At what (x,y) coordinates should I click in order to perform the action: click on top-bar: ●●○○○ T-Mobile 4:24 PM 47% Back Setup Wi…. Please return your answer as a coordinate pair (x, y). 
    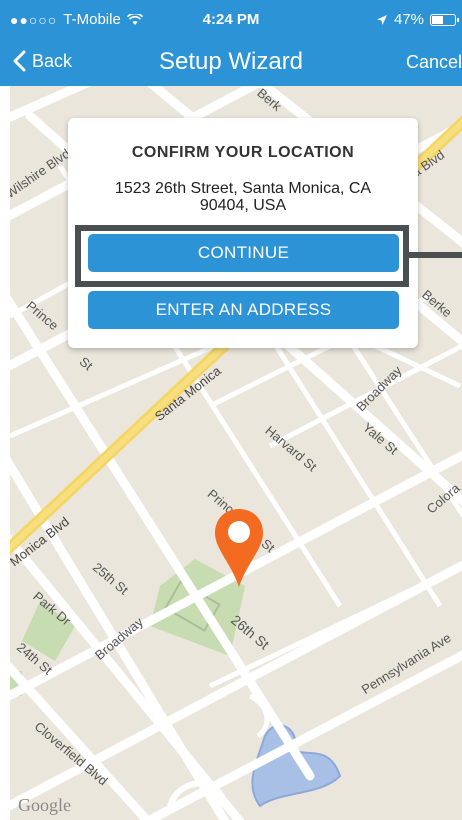
    Looking at the image, I should click on (231, 43).